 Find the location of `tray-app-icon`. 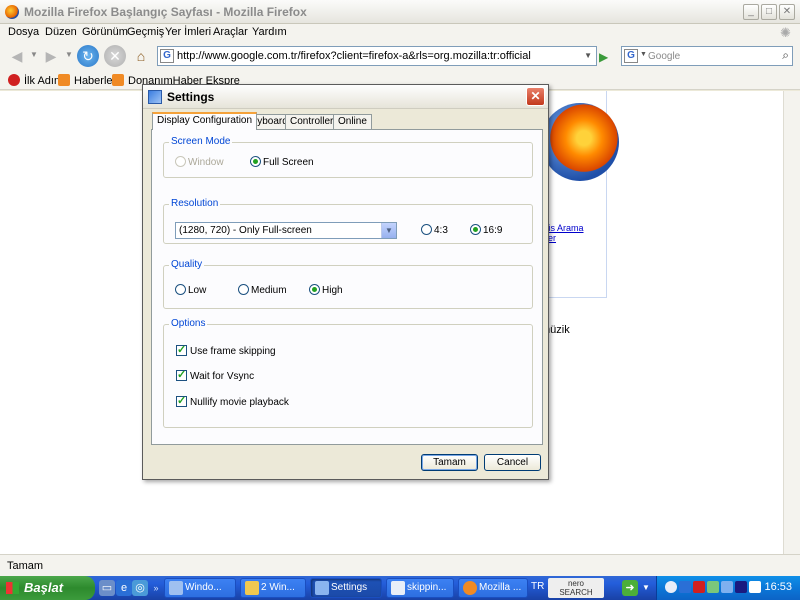

tray-app-icon is located at coordinates (713, 587).